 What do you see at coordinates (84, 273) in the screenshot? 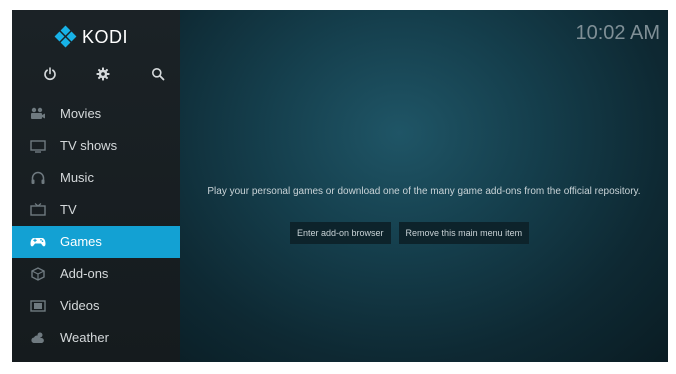
I see `sidebar-item-label: Add-ons` at bounding box center [84, 273].